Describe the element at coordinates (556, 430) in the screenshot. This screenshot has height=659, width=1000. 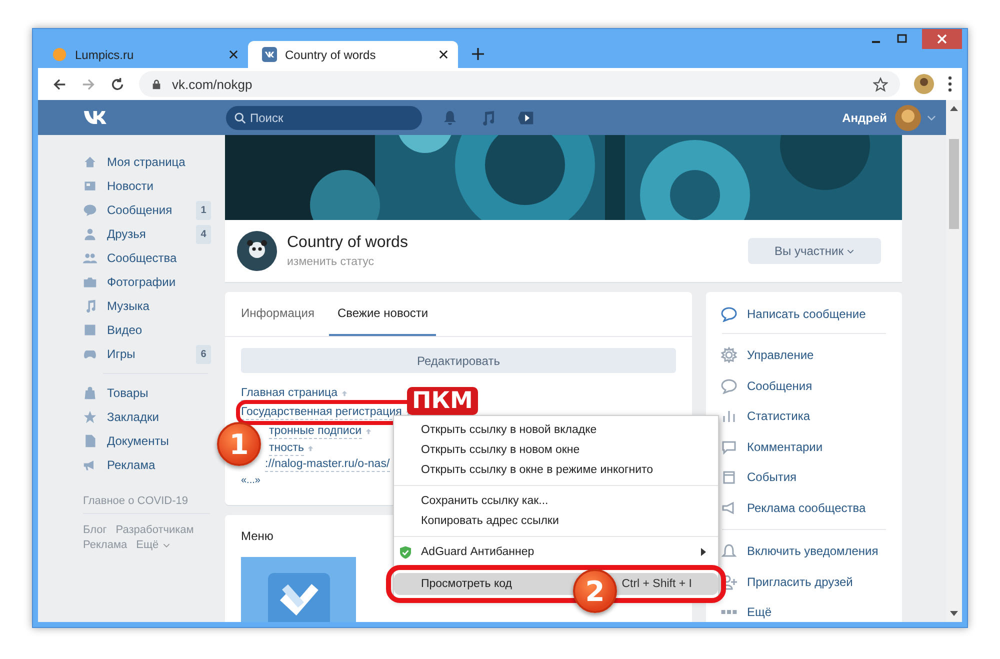
I see `context-menu-item: Открыть ссылку в новой вкладке` at that location.